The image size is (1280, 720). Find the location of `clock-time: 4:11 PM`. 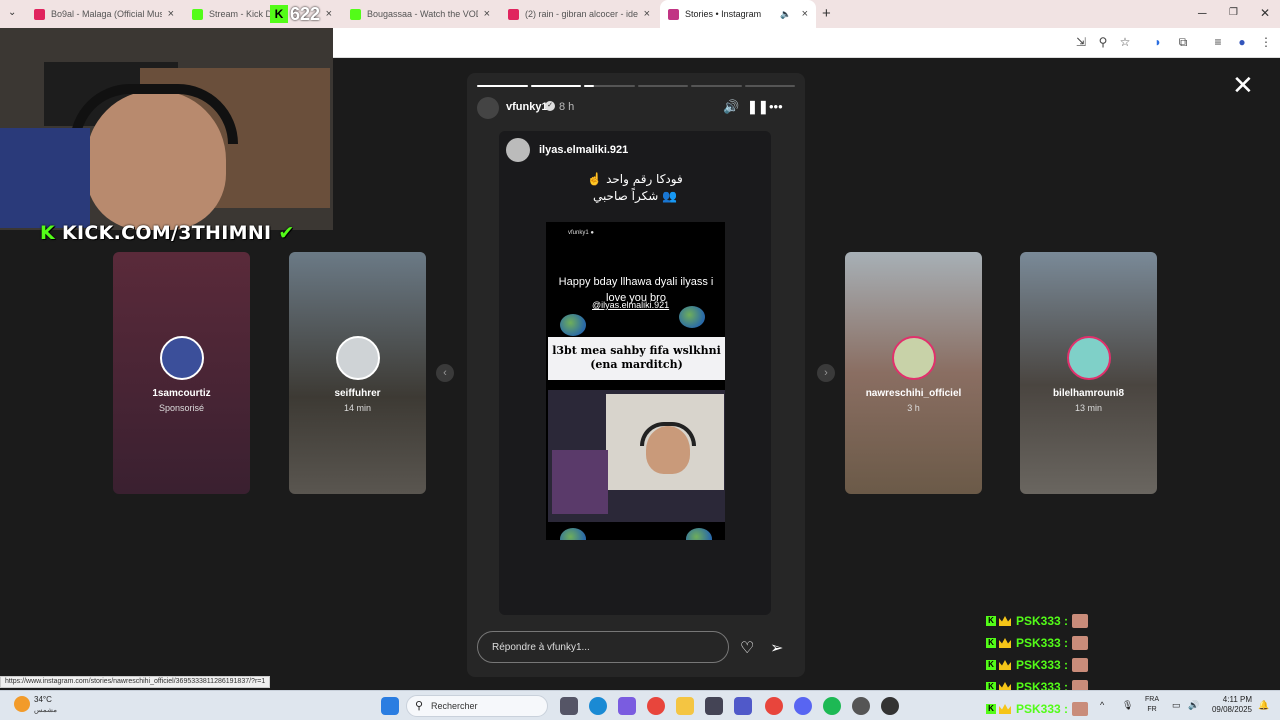

clock-time: 4:11 PM is located at coordinates (1237, 699).